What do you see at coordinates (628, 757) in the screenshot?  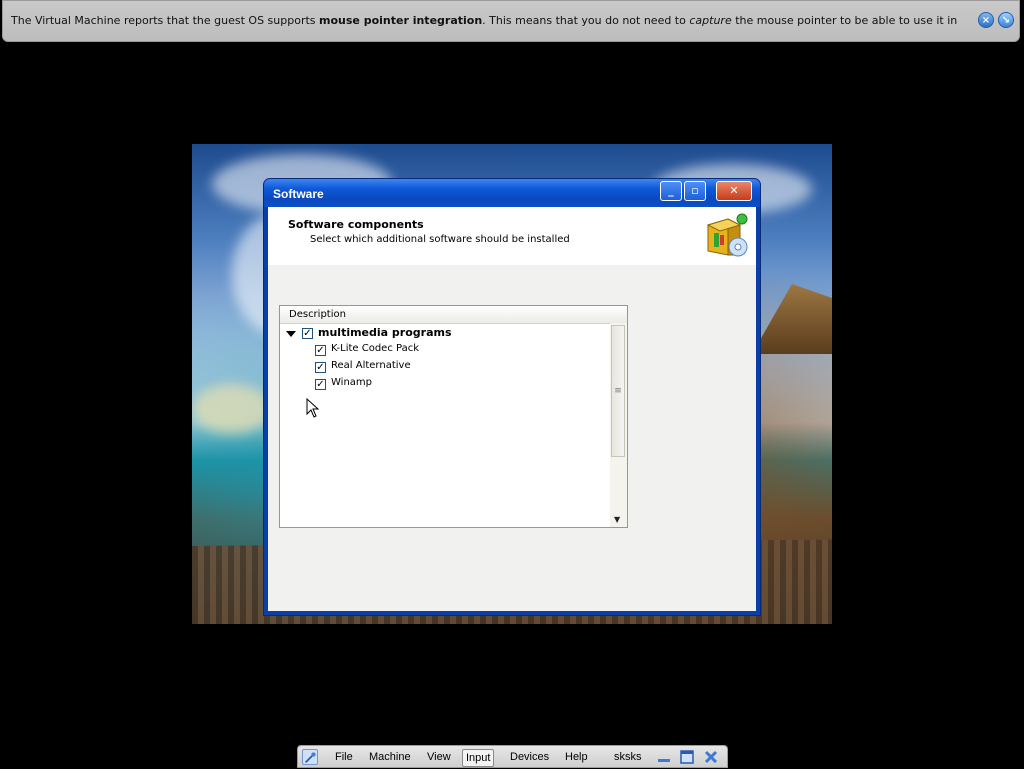 I see `vm-name-label: sksks` at bounding box center [628, 757].